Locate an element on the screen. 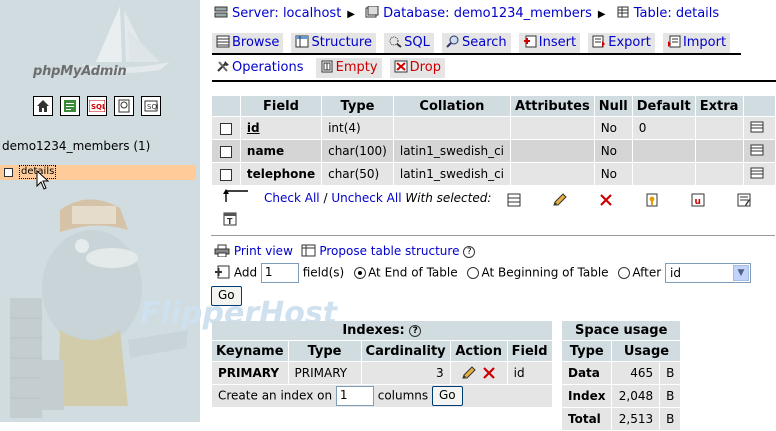  fulltext-icon: T is located at coordinates (230, 219).